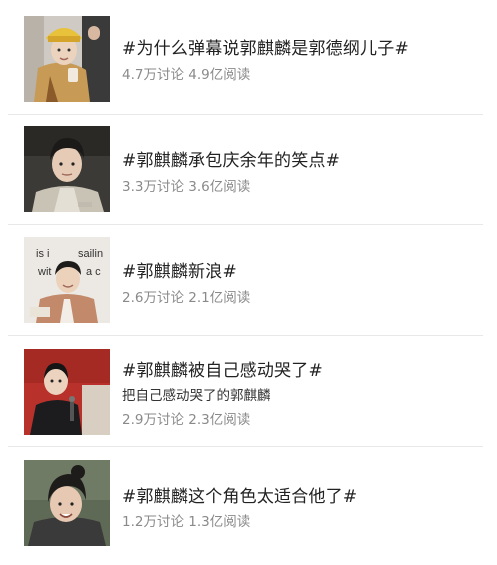 Image resolution: width=497 pixels, height=565 pixels. I want to click on topic-stats: 2.9万讨论 2.3亿阅读, so click(186, 420).